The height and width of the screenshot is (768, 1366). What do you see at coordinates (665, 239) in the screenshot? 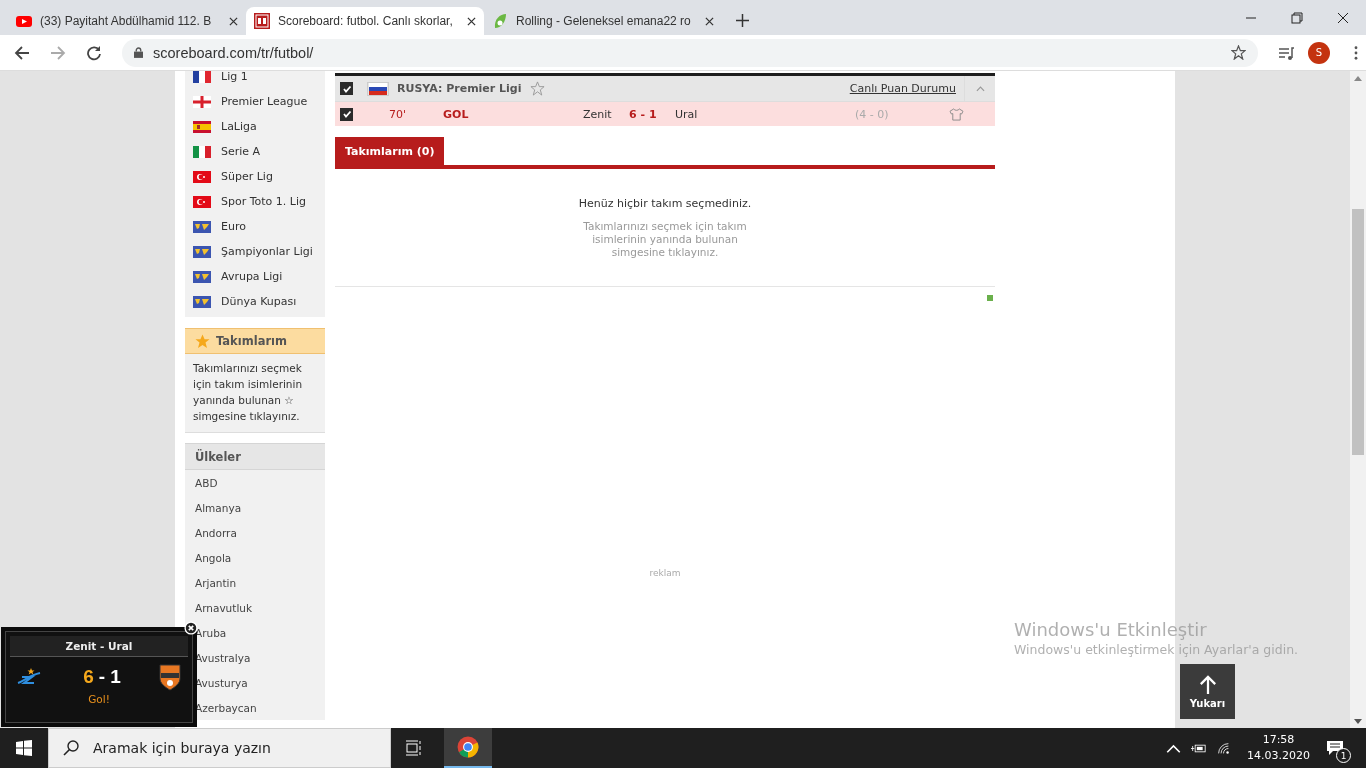
I see `empty-hint: Takımlarınızı seçmek için takım isimlerinin yanında bulunan simgesine tıklayınız.` at bounding box center [665, 239].